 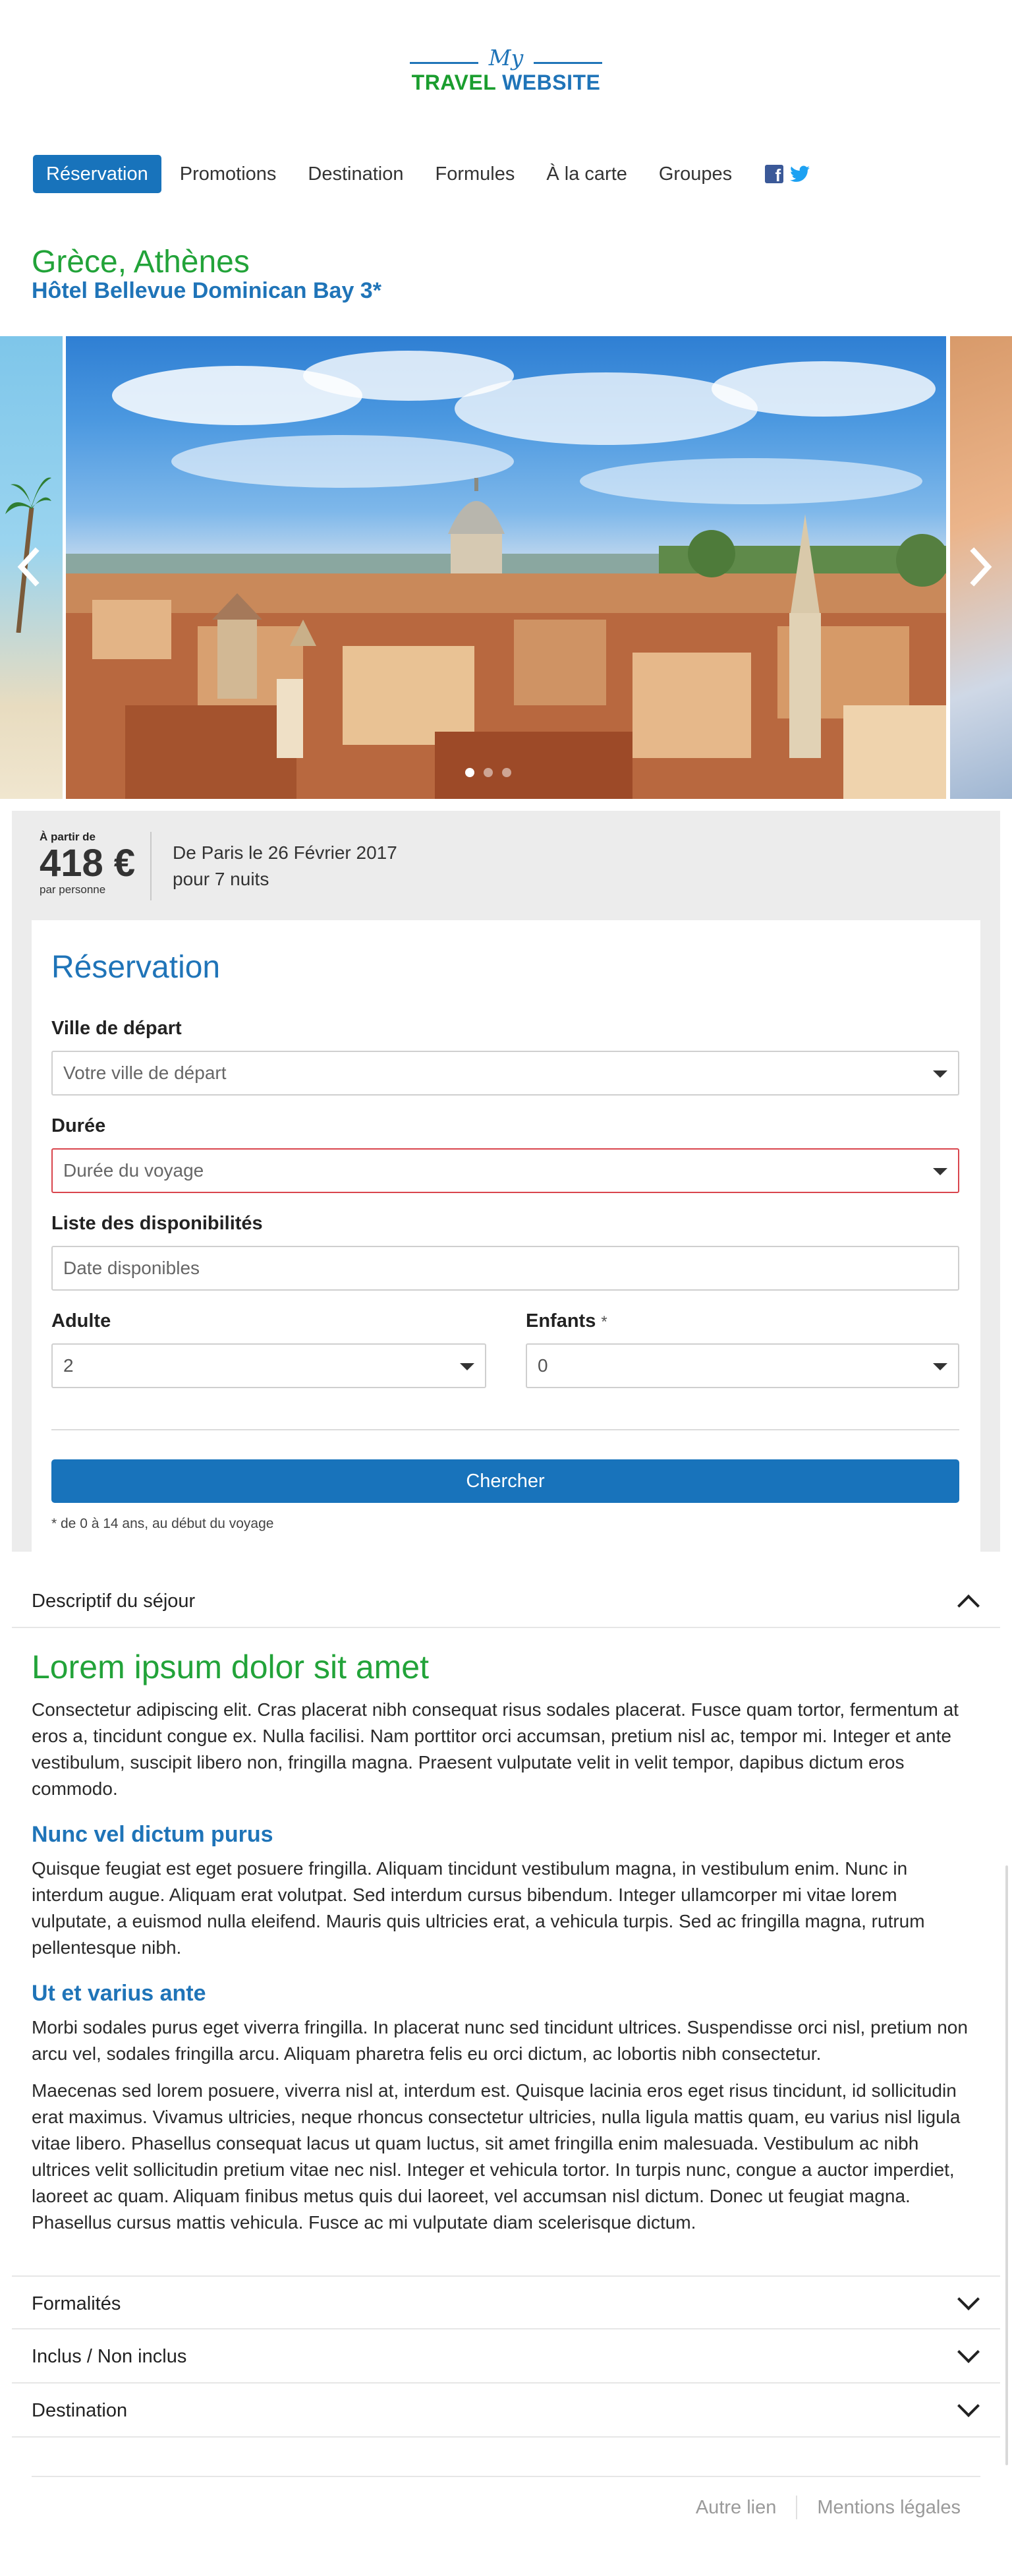 What do you see at coordinates (774, 174) in the screenshot?
I see `facebook-icon: f` at bounding box center [774, 174].